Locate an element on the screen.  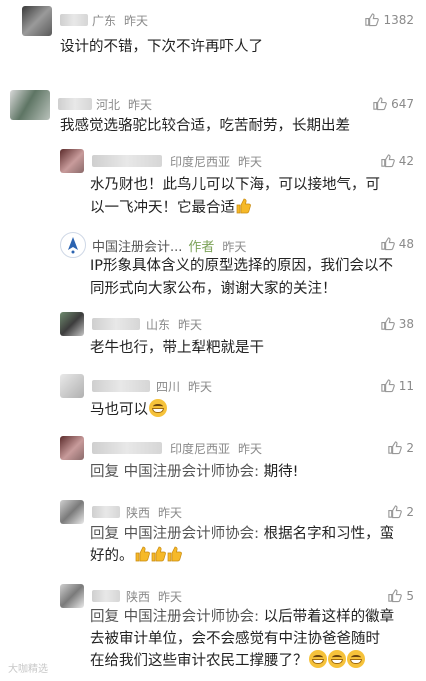
like-button: 1382 is located at coordinates (389, 19).